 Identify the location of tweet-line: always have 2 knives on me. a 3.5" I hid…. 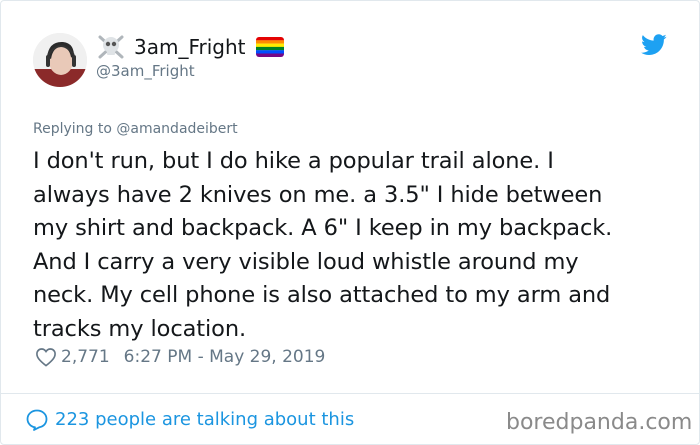
(318, 194).